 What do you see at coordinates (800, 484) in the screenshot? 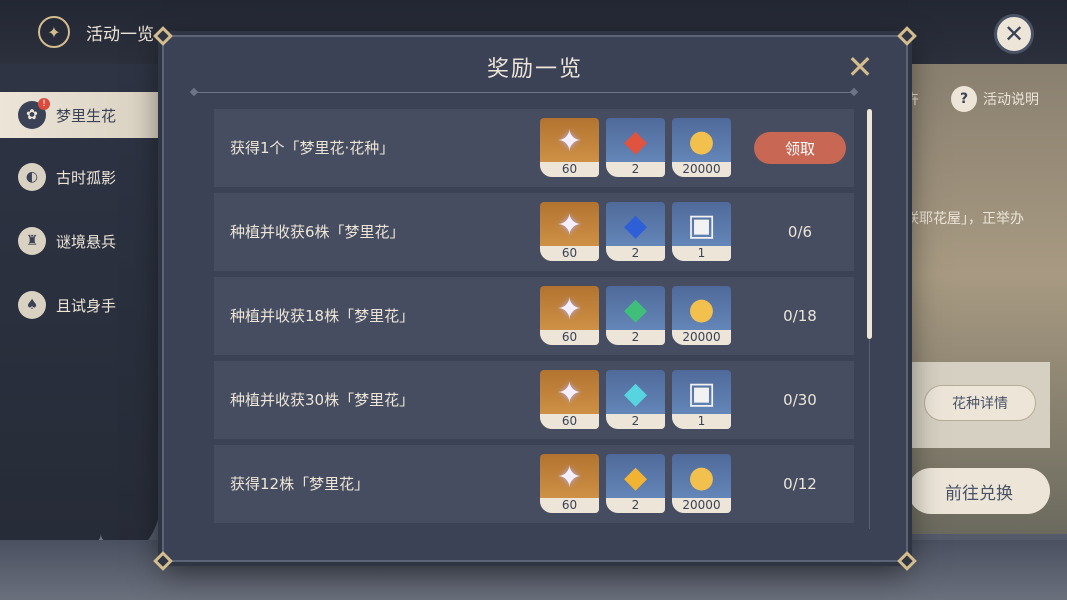
I see `progress-text: 0/12` at bounding box center [800, 484].